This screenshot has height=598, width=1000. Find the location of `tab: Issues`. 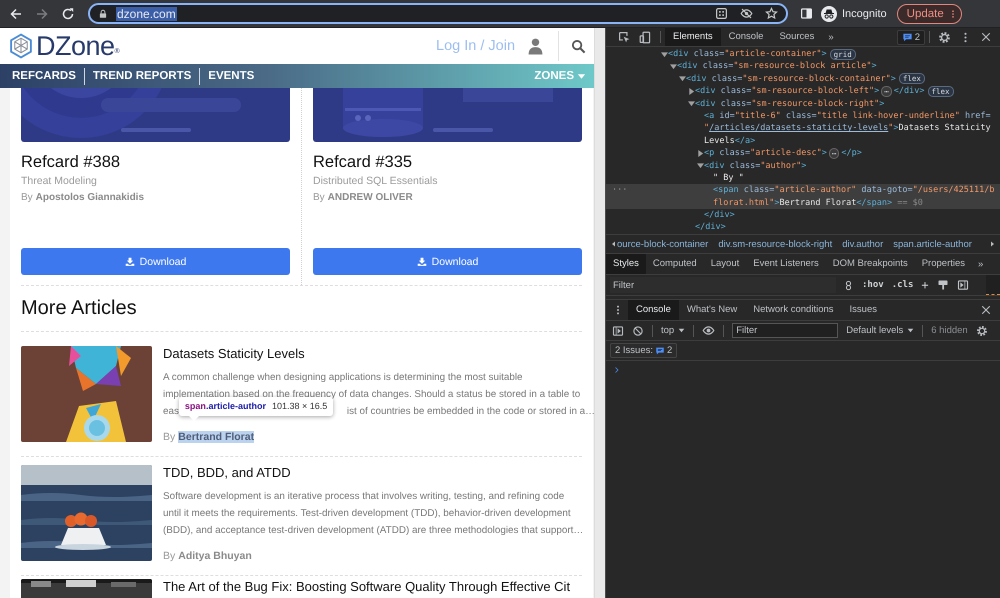

tab: Issues is located at coordinates (863, 310).